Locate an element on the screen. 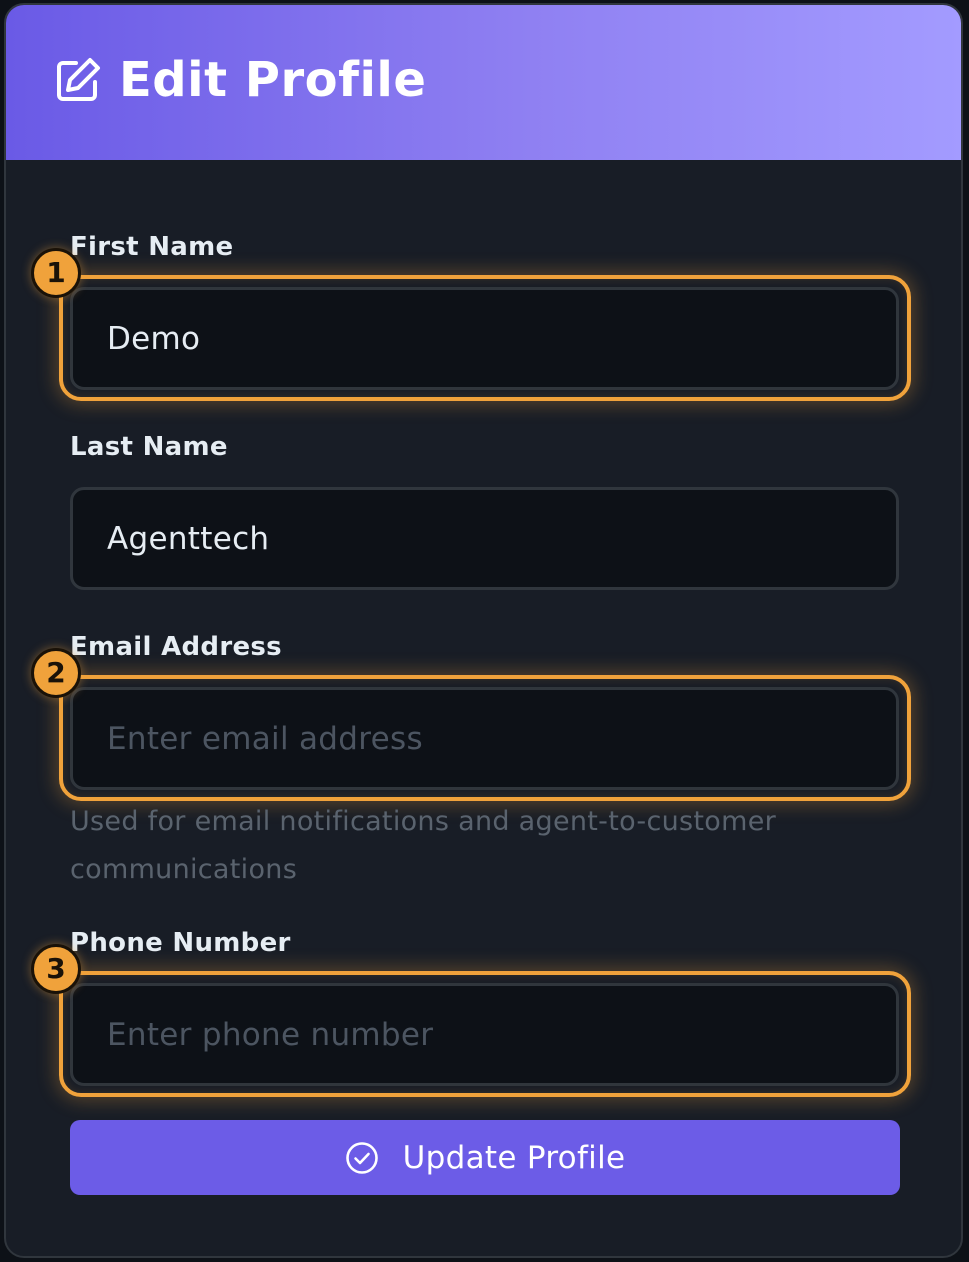 This screenshot has width=969, height=1262. first-name-input is located at coordinates (484, 338).